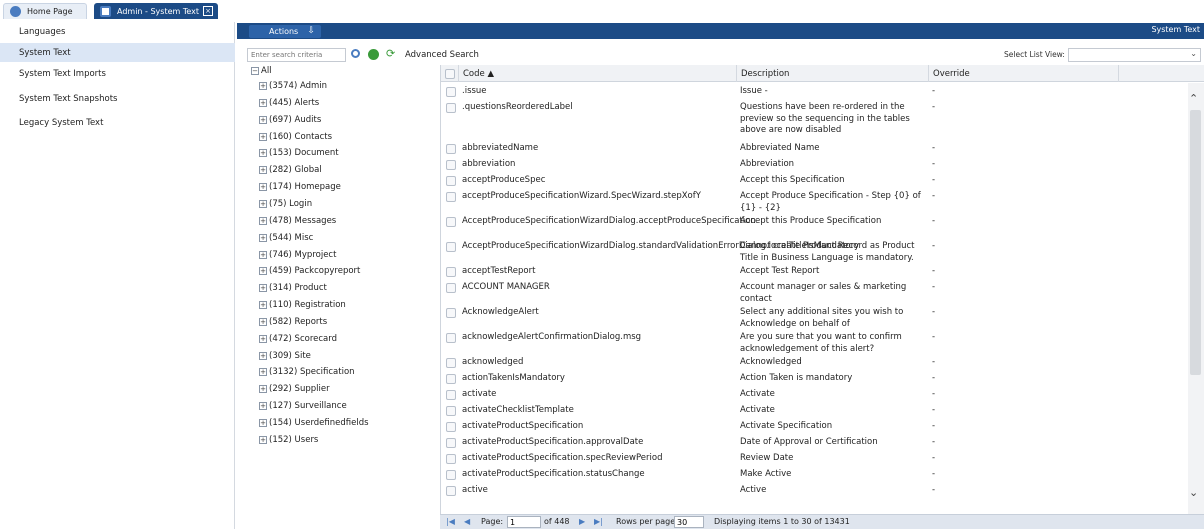  I want to click on search-icon, so click(355, 53).